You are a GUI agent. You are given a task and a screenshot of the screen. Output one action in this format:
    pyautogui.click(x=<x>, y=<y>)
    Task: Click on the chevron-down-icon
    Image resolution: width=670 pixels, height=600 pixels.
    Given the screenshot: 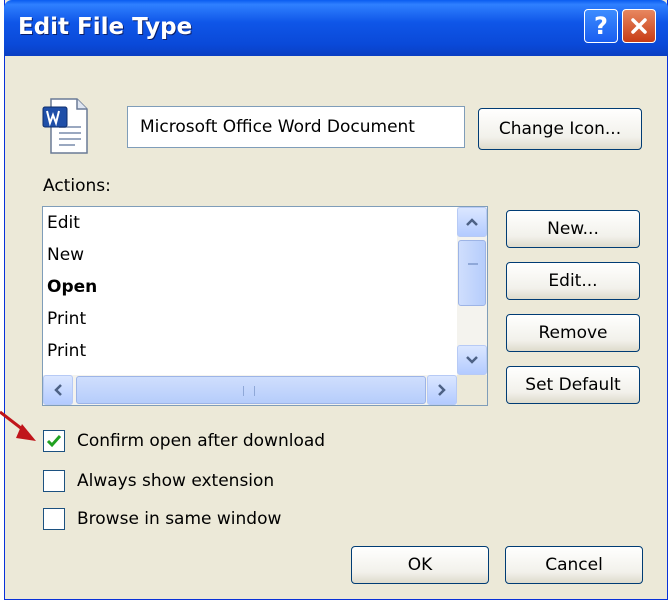 What is the action you would take?
    pyautogui.click(x=472, y=360)
    